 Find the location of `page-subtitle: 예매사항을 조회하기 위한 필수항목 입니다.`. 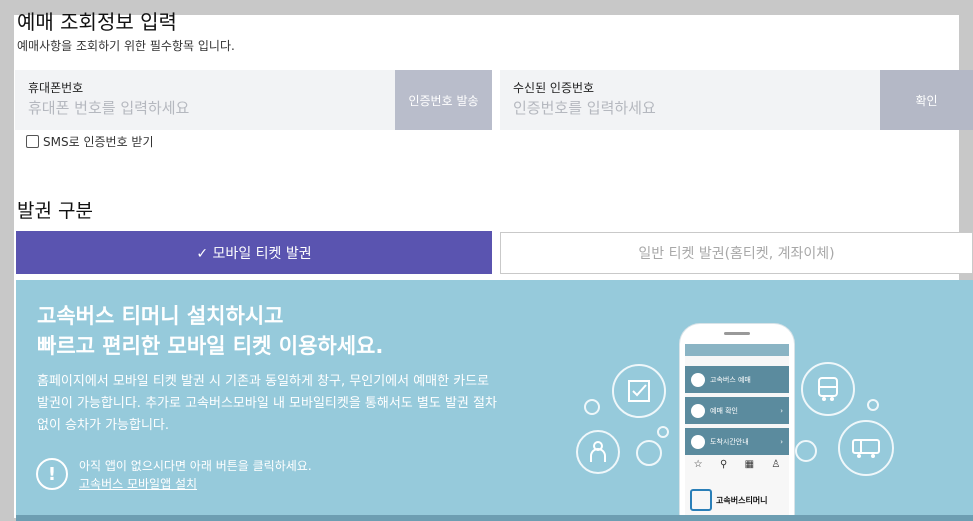

page-subtitle: 예매사항을 조회하기 위한 필수항목 입니다. is located at coordinates (126, 46).